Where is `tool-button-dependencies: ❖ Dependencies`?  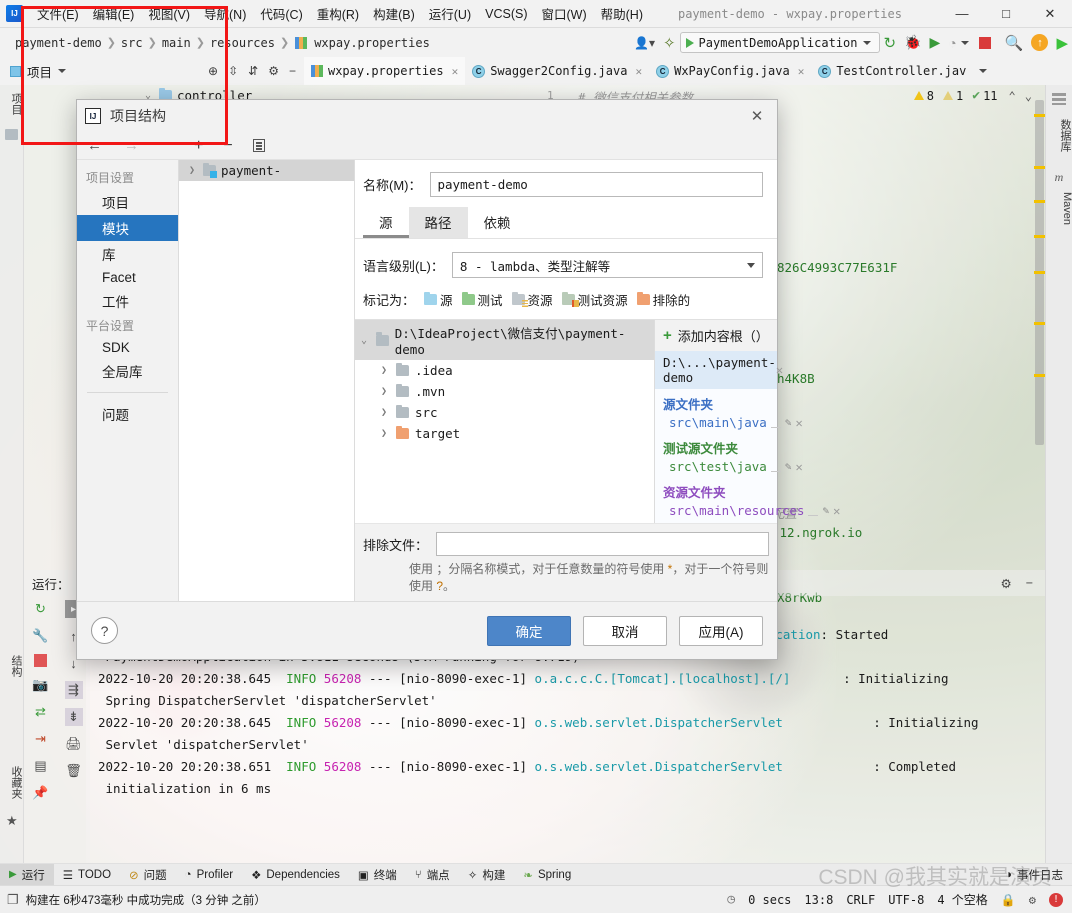
tool-button-dependencies: ❖ Dependencies is located at coordinates (295, 875).